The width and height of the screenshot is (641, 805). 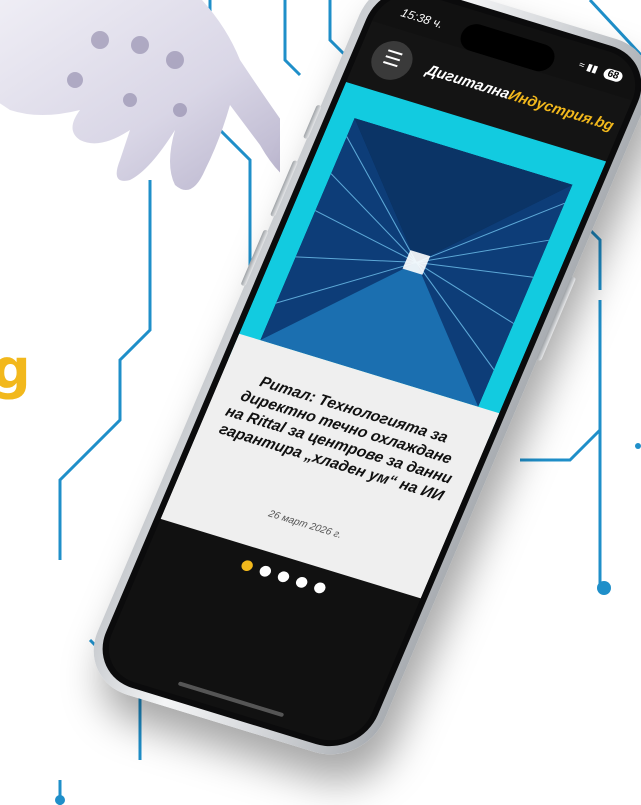 I want to click on signal-icon: ▮▮, so click(x=592, y=69).